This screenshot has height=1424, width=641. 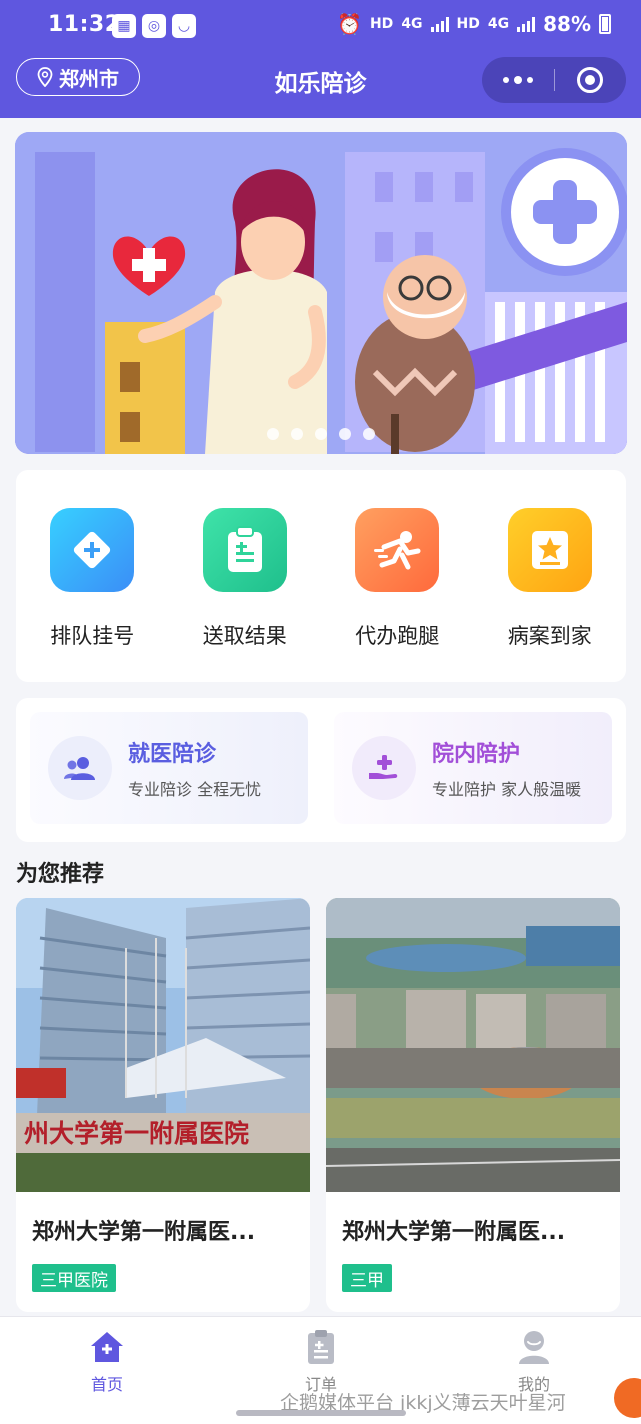 What do you see at coordinates (92, 595) in the screenshot?
I see `service-queue-registration: 排队挂号` at bounding box center [92, 595].